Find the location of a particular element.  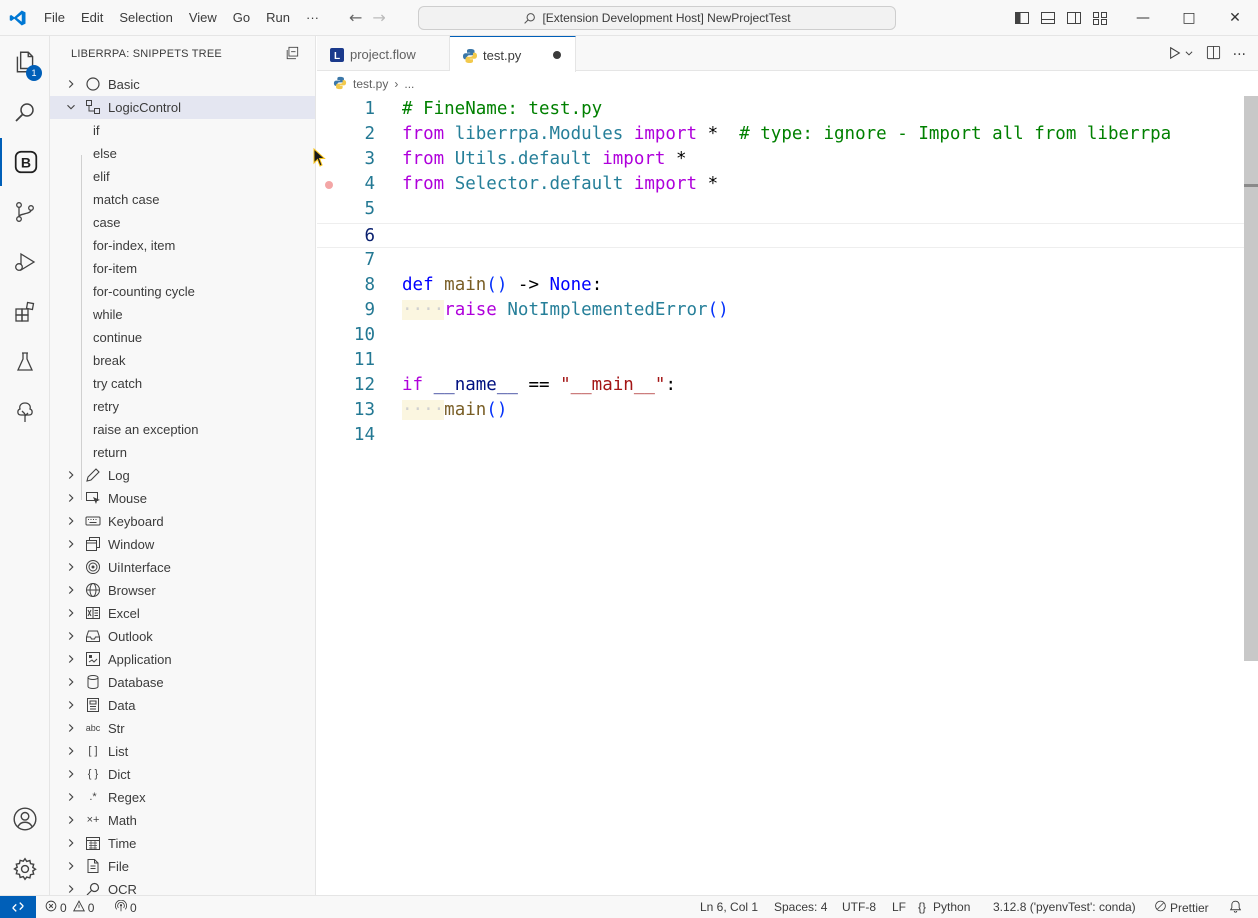

code-line: 4 from Selector.default import * is located at coordinates (787, 184).